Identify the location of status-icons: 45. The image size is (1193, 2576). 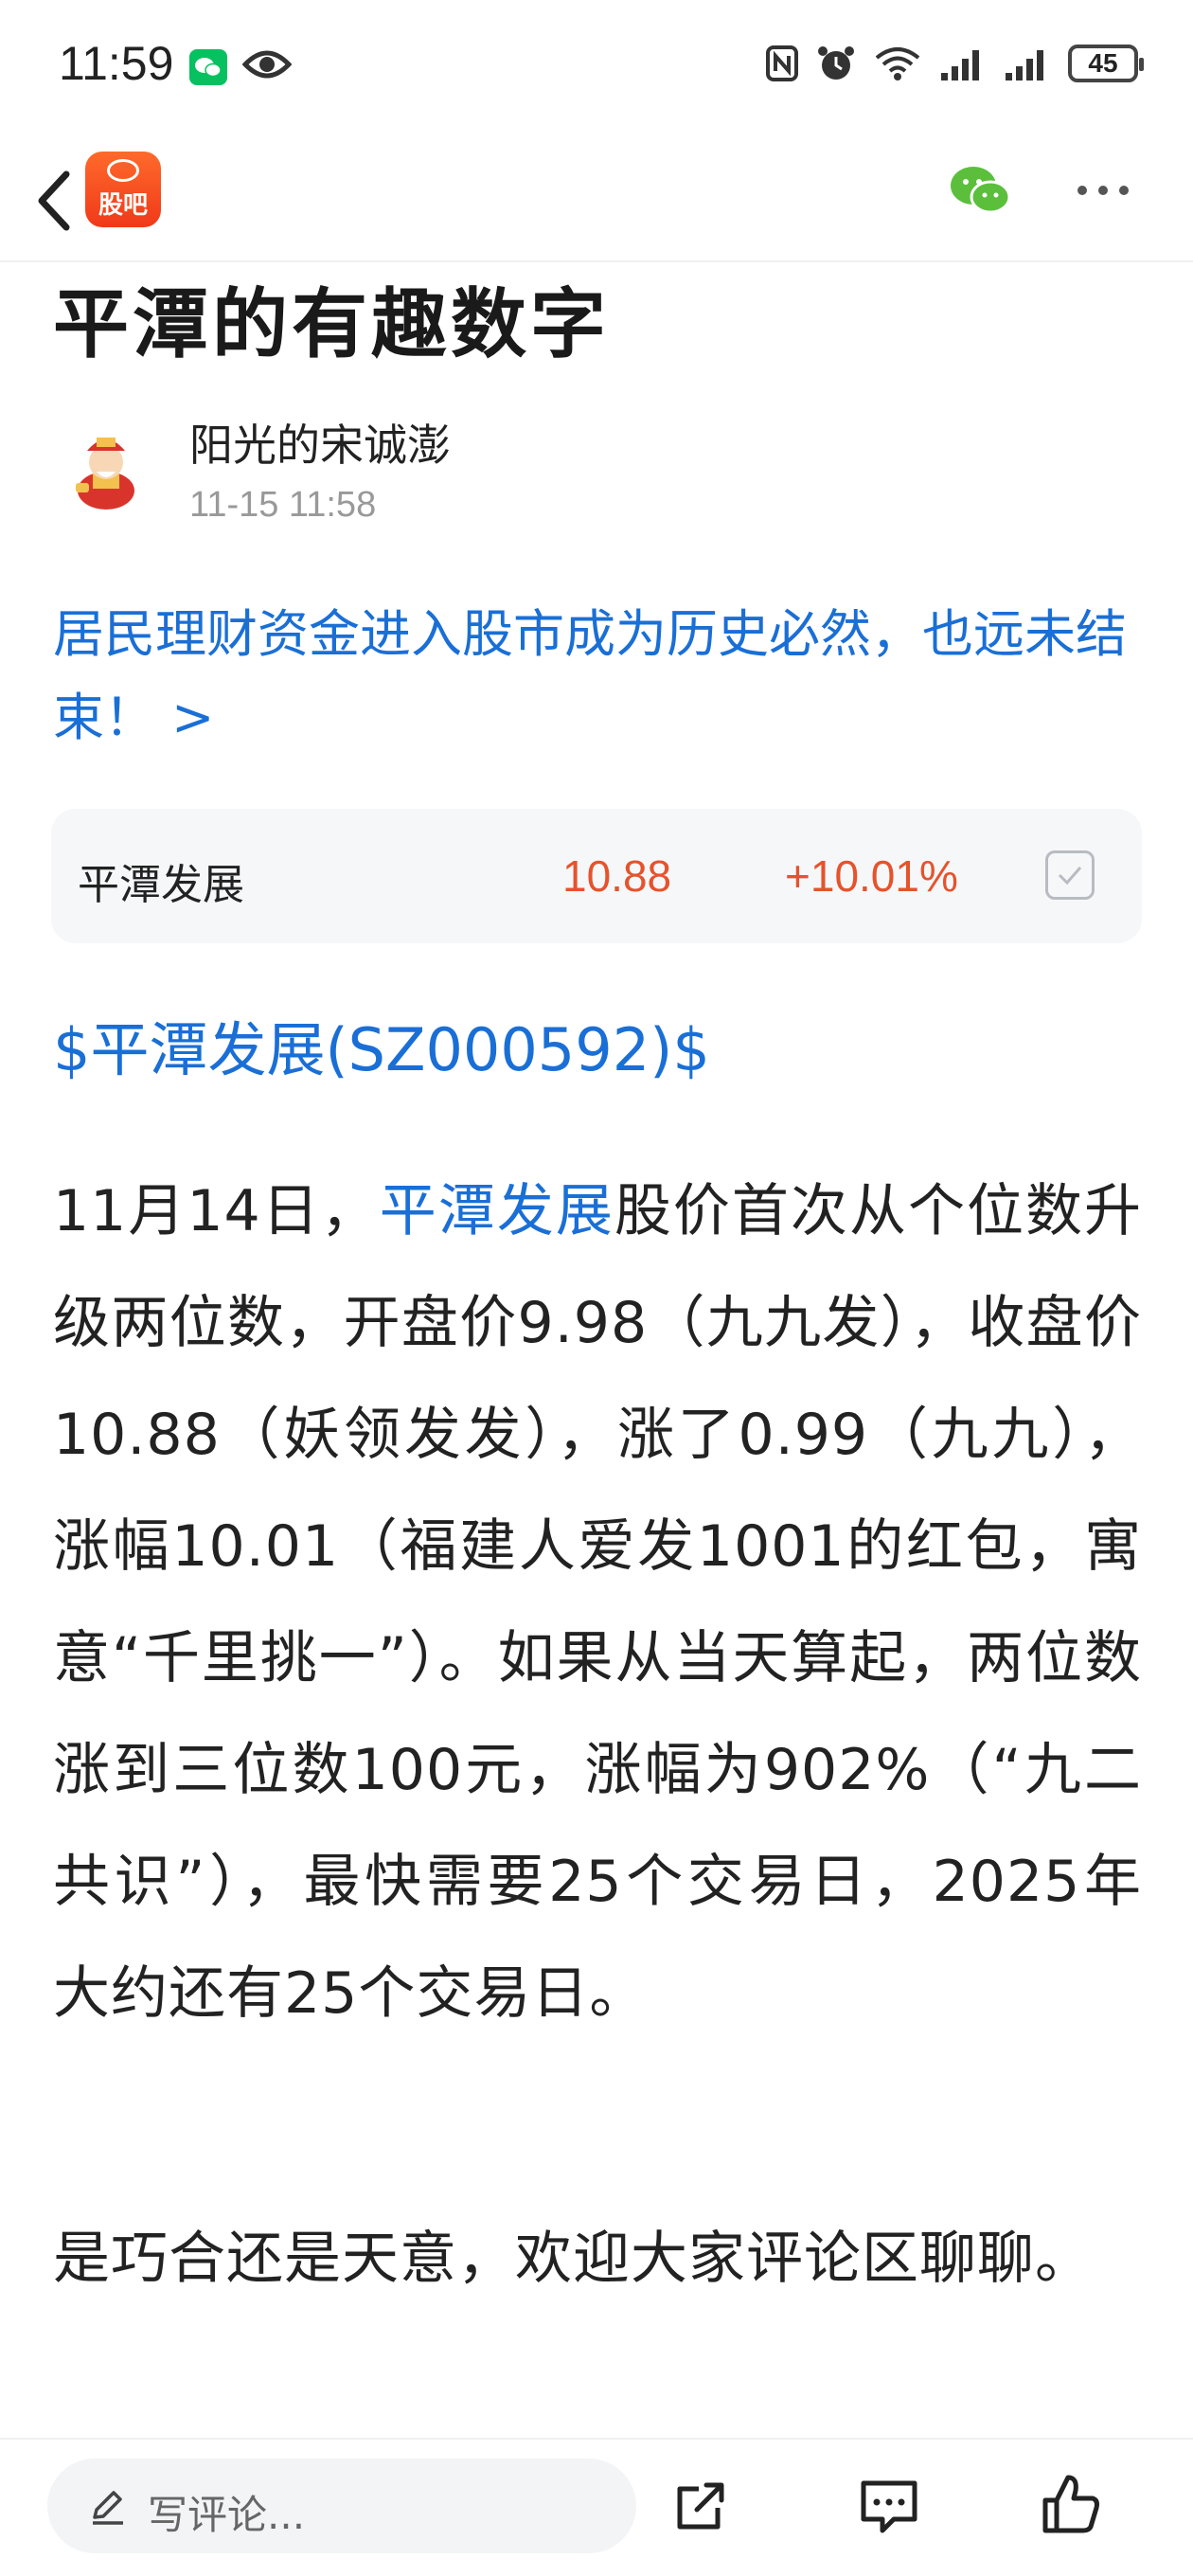
(954, 63).